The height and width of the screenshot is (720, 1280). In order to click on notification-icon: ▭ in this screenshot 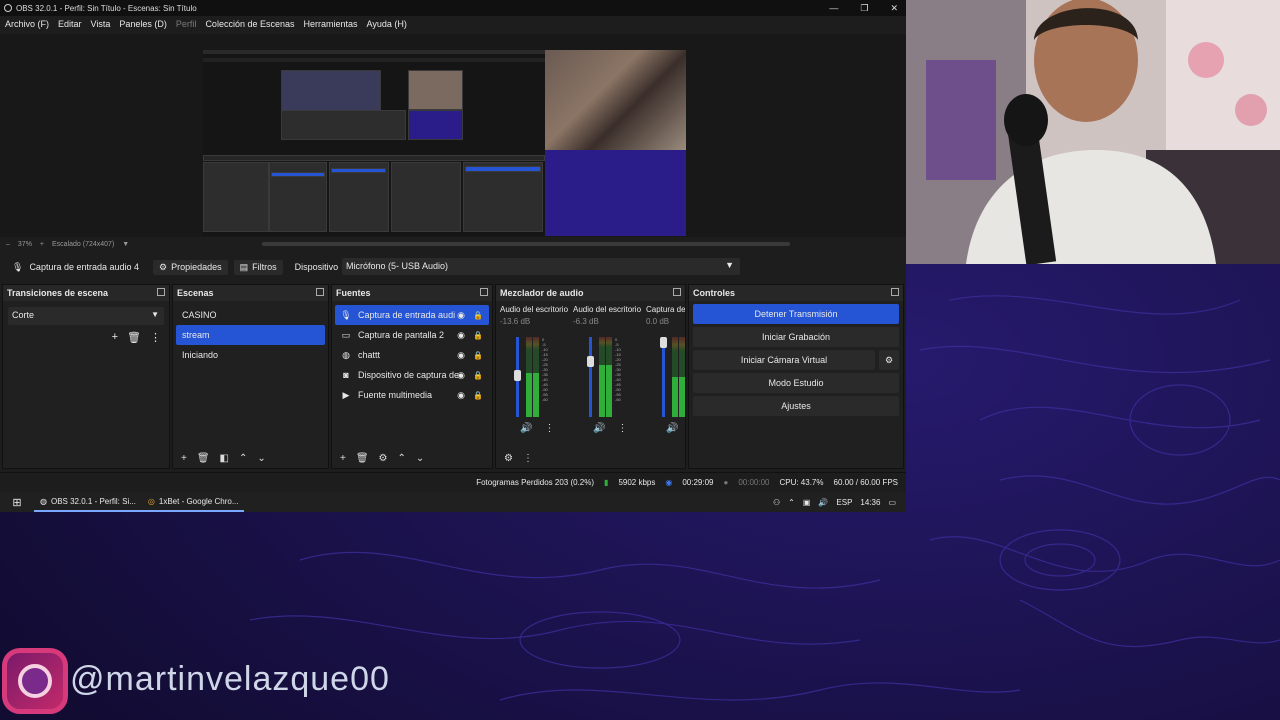, I will do `click(892, 502)`.